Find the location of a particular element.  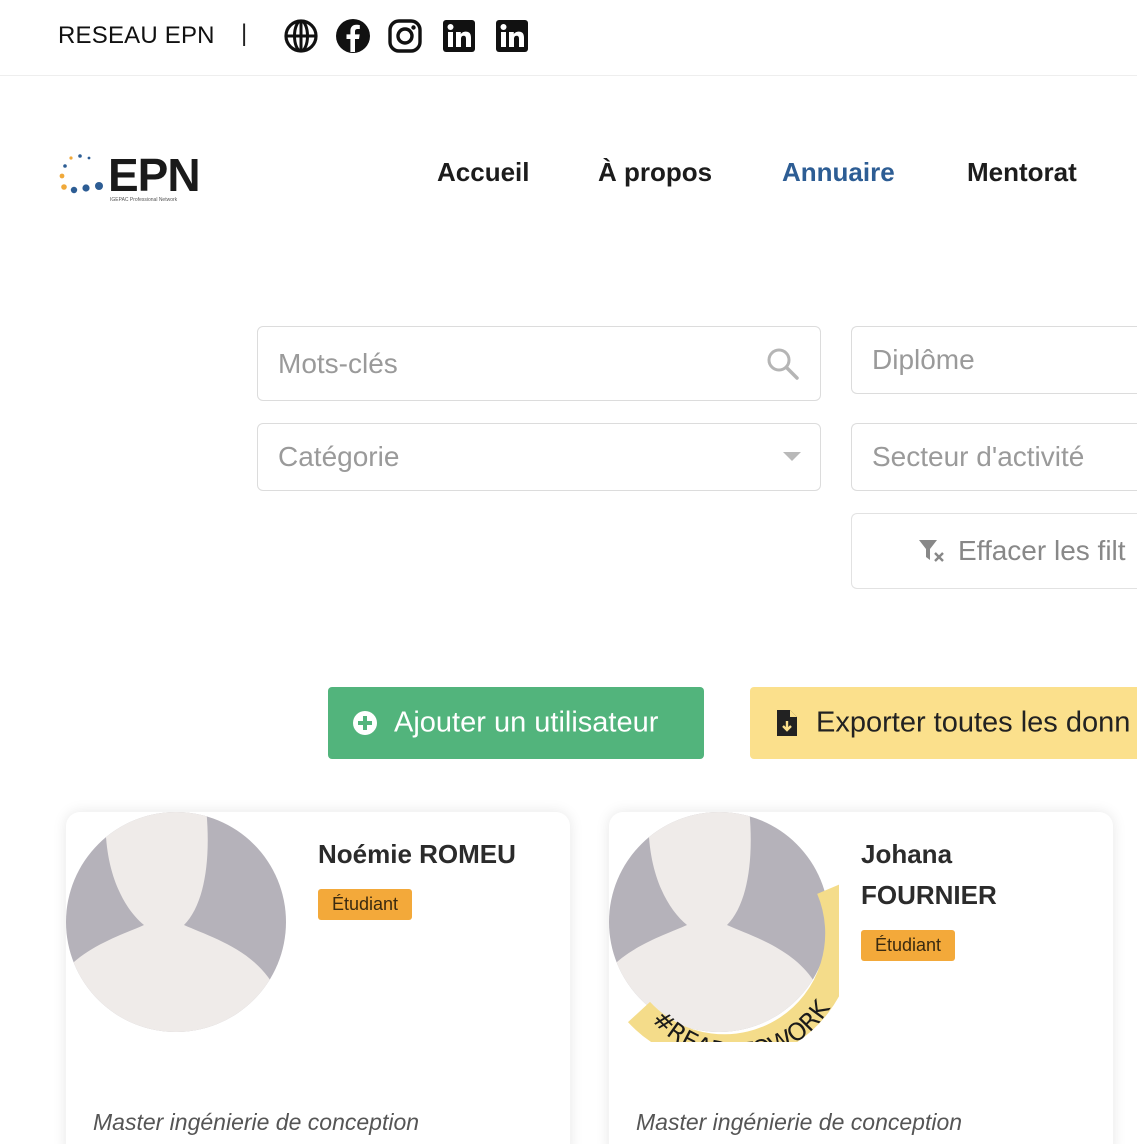

nav-accueil: Accueil is located at coordinates (483, 172).